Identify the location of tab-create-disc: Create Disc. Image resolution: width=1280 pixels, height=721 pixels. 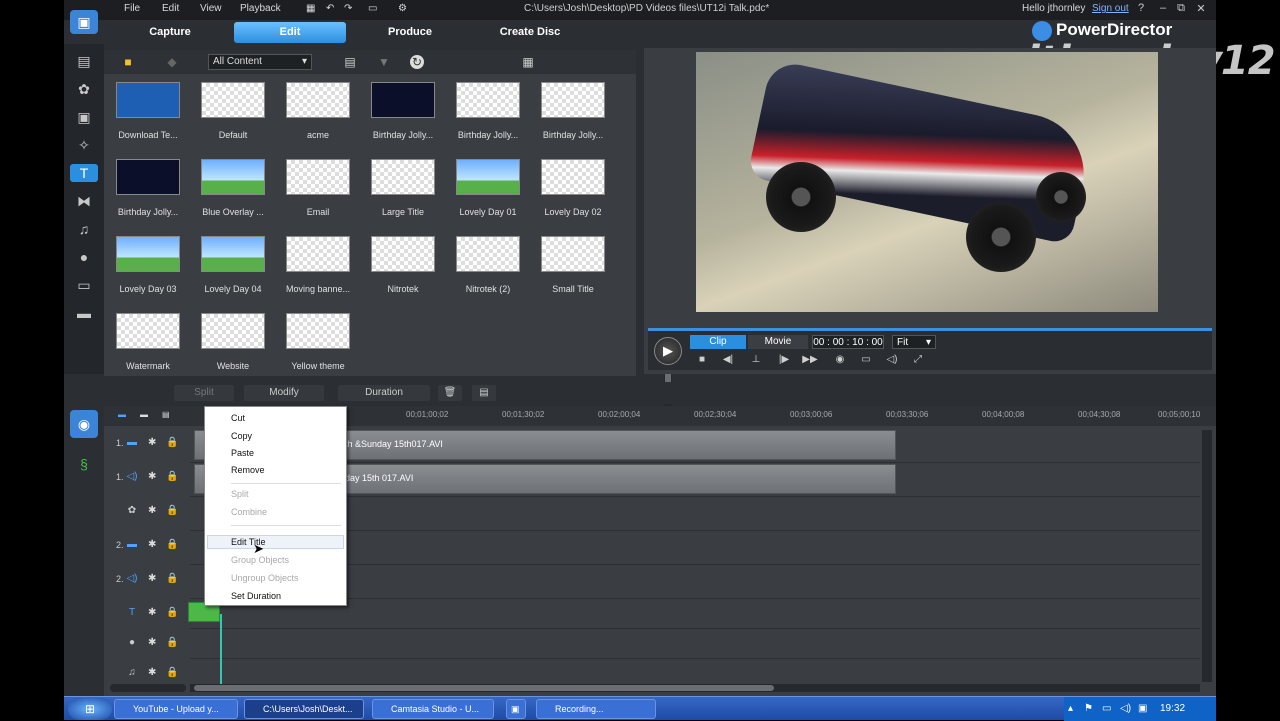
(530, 32).